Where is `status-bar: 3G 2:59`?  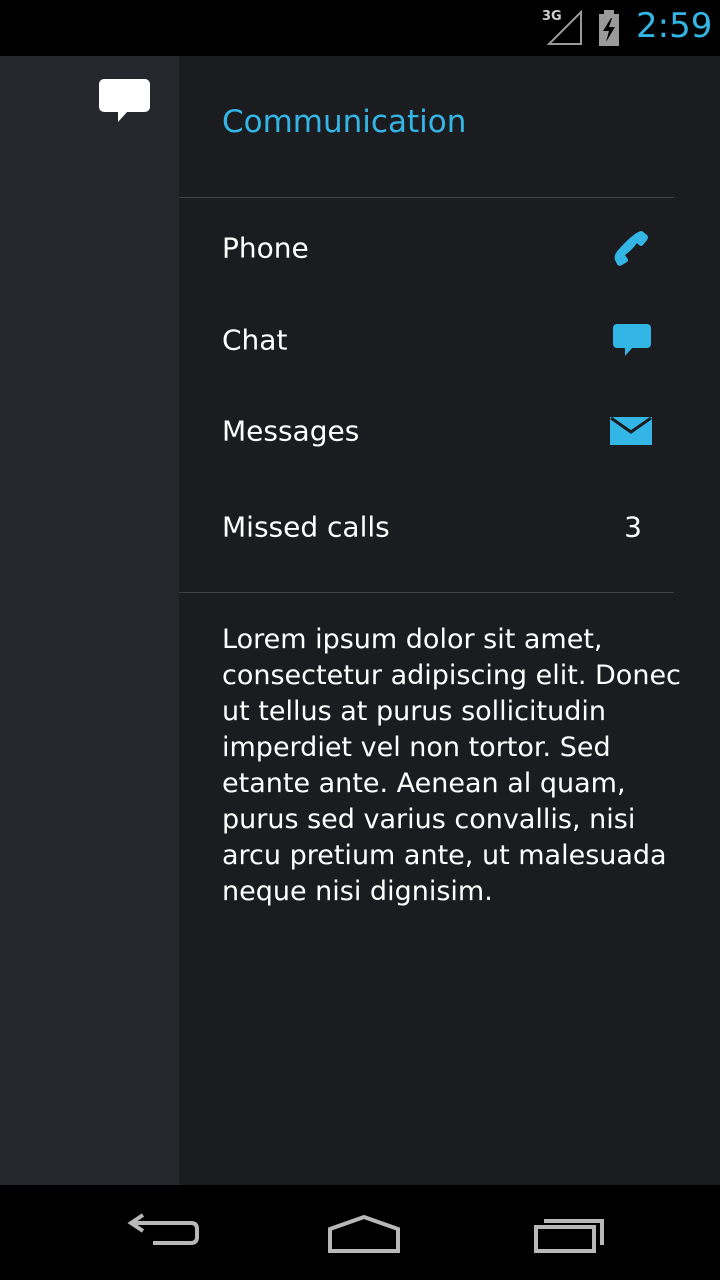 status-bar: 3G 2:59 is located at coordinates (360, 28).